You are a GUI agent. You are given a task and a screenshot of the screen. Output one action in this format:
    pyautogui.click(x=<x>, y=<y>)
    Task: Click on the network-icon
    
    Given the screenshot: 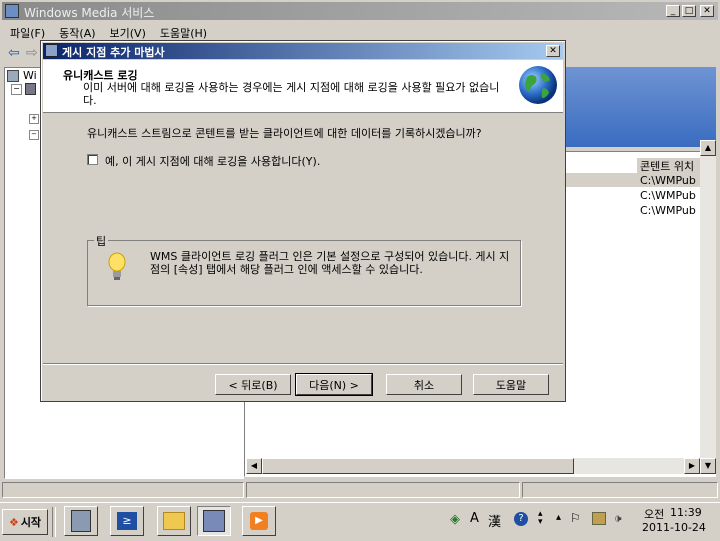 What is the action you would take?
    pyautogui.click(x=599, y=518)
    